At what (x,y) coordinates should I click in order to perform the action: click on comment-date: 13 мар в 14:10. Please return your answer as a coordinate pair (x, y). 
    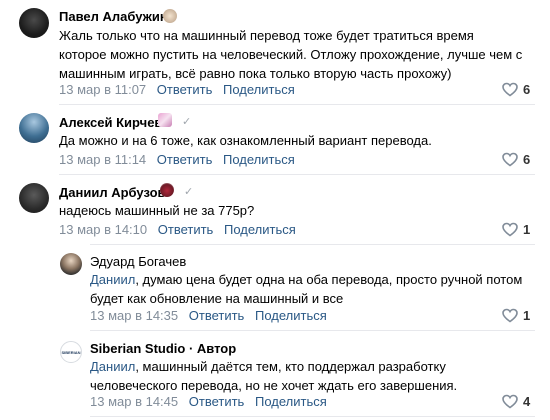
    Looking at the image, I should click on (103, 229).